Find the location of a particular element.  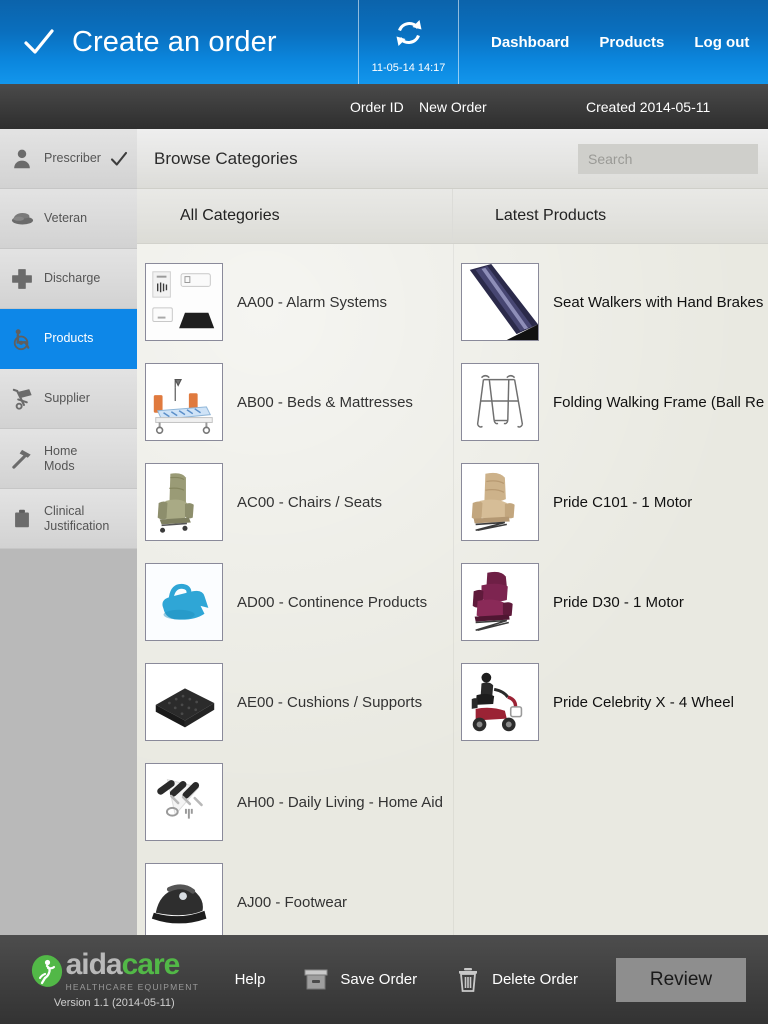

sidebar-item-veteran: Veteran is located at coordinates (68, 219).